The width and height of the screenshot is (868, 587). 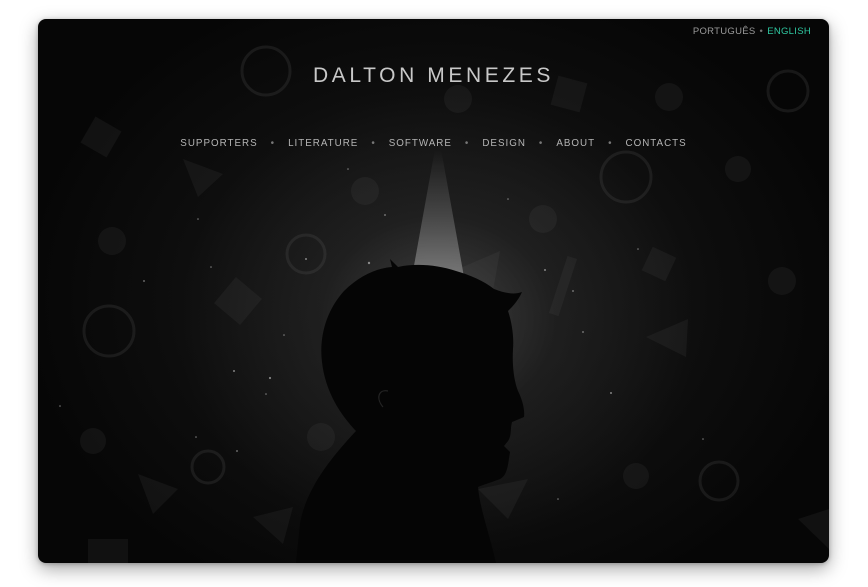 What do you see at coordinates (410, 411) in the screenshot?
I see `head-silhouette-icon` at bounding box center [410, 411].